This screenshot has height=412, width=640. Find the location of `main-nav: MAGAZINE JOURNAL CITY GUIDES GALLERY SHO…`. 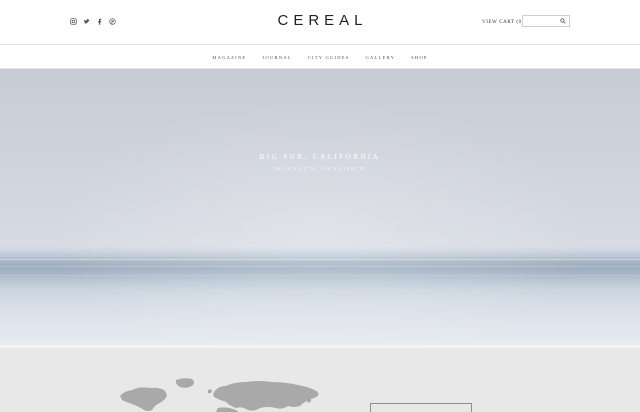

main-nav: MAGAZINE JOURNAL CITY GUIDES GALLERY SHO… is located at coordinates (320, 57).